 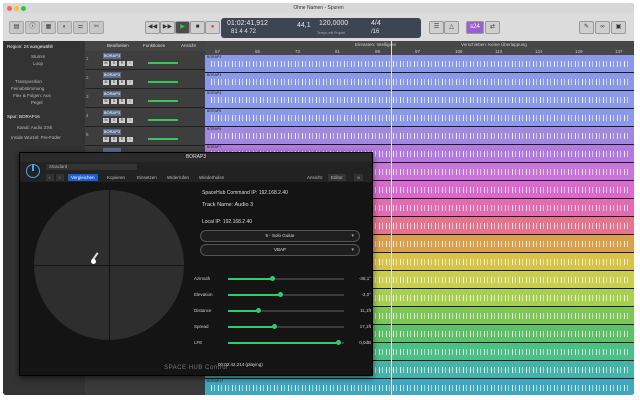 I want to click on playhead, so click(x=391, y=218).